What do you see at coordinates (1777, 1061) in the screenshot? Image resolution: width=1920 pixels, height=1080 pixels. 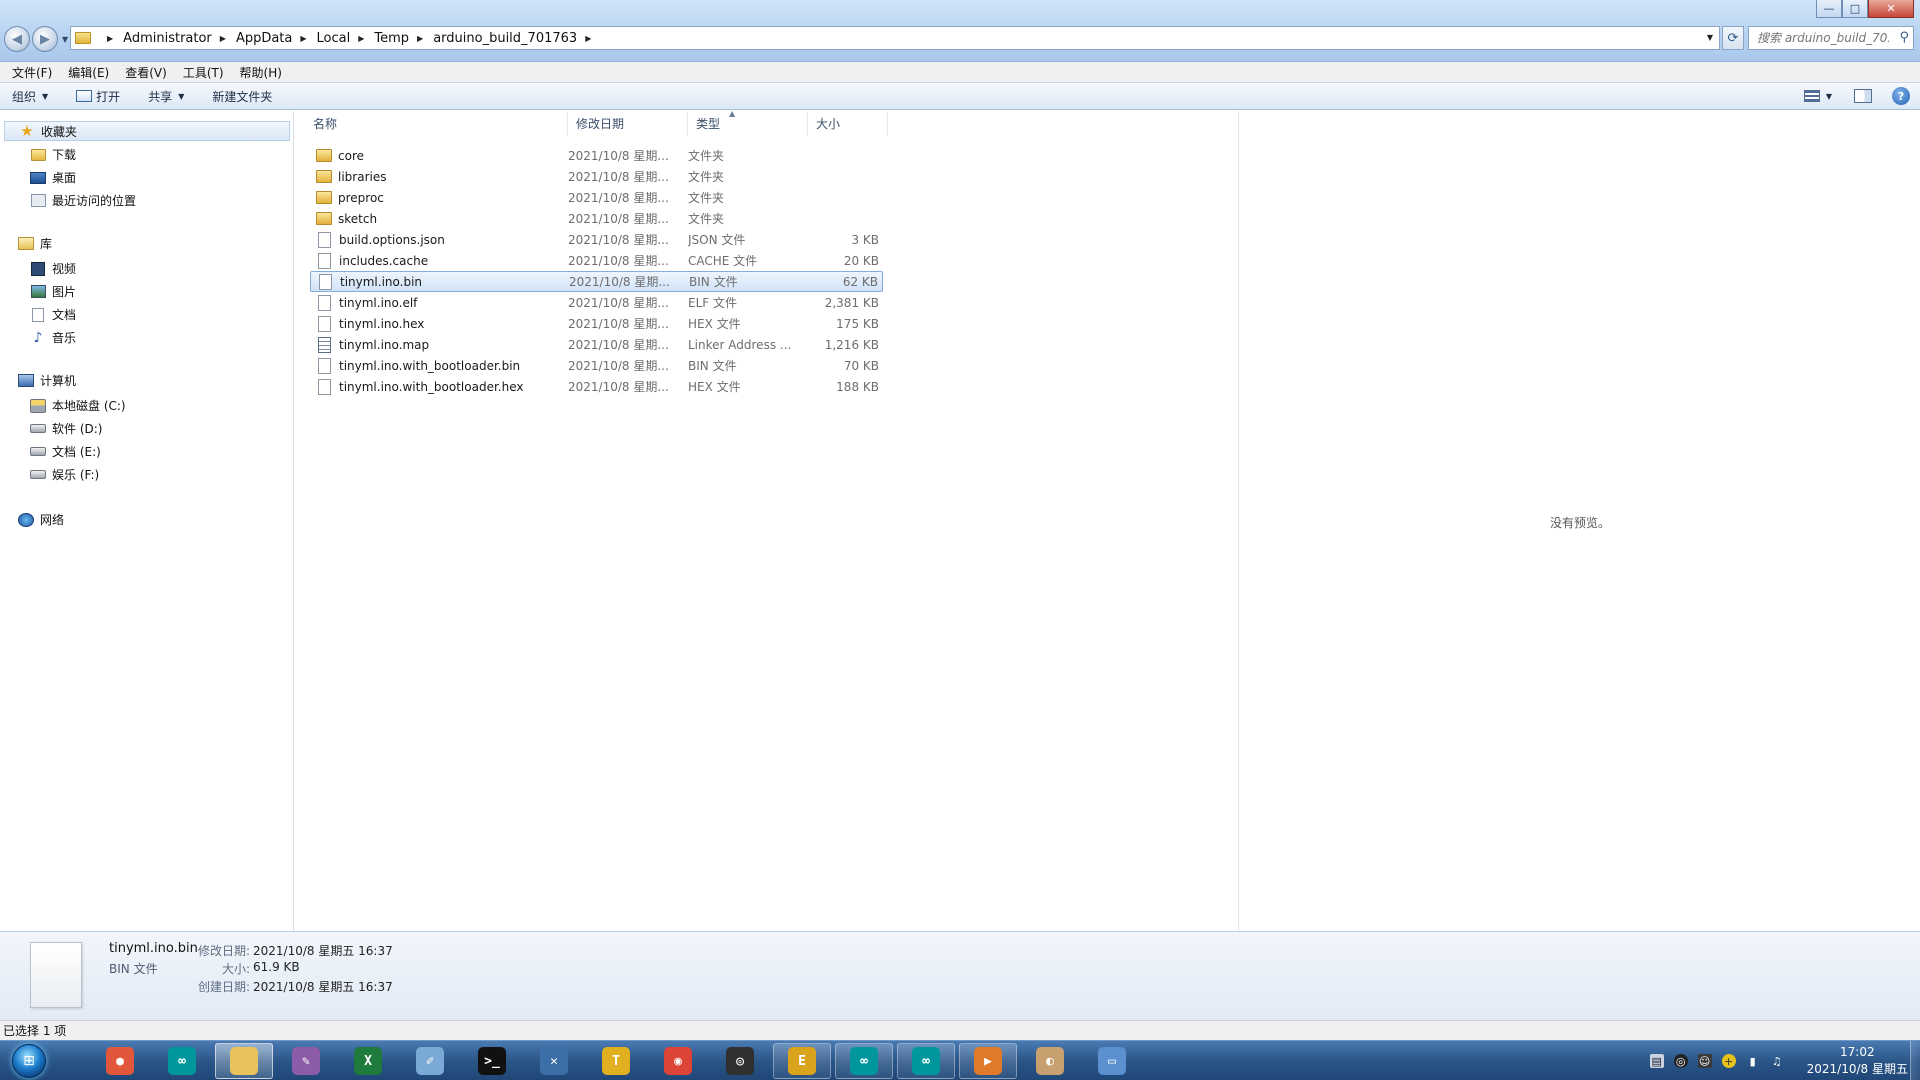 I see `volume-icon: ♫` at bounding box center [1777, 1061].